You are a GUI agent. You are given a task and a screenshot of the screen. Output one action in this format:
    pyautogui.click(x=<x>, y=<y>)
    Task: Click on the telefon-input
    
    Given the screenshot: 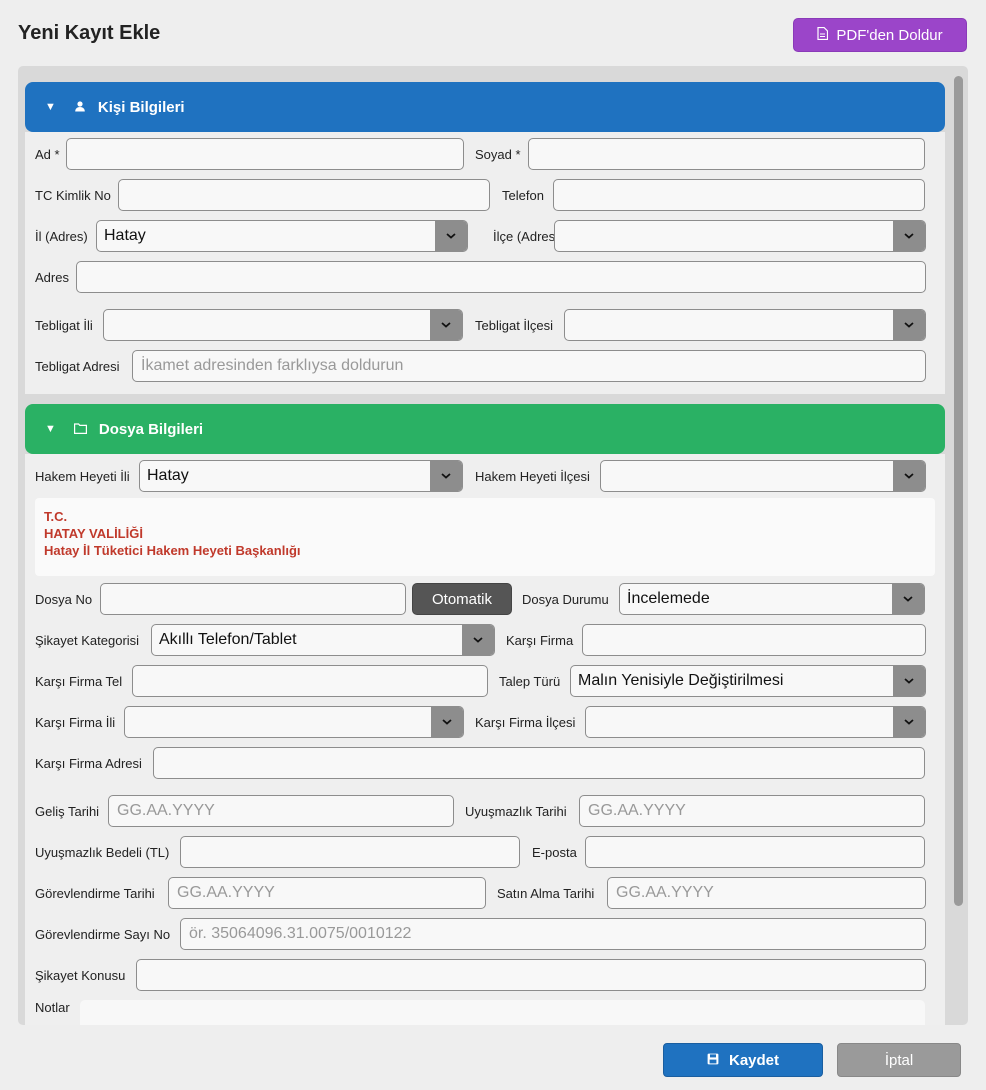 What is the action you would take?
    pyautogui.click(x=739, y=195)
    